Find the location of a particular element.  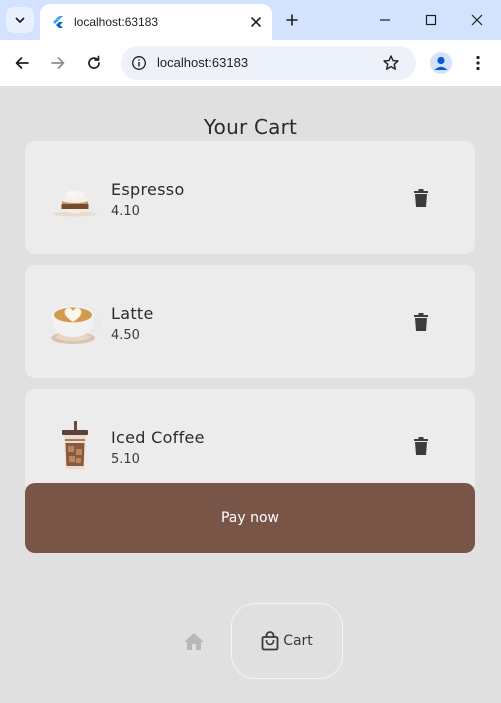

bottom-navigation: Cart is located at coordinates (250, 641).